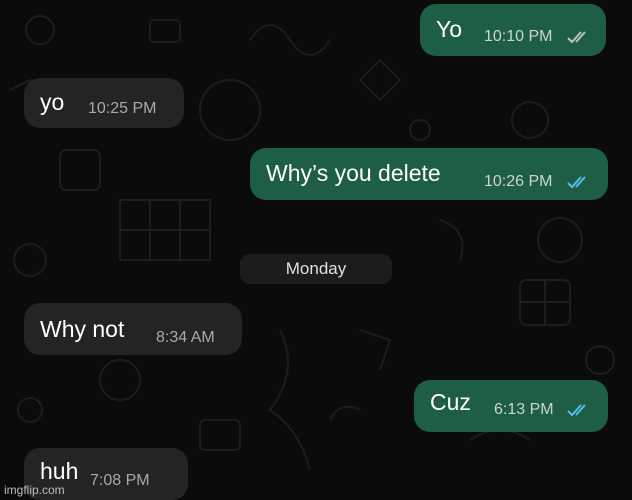 This screenshot has height=500, width=632. What do you see at coordinates (518, 181) in the screenshot?
I see `message-timestamp: 10:26 PM` at bounding box center [518, 181].